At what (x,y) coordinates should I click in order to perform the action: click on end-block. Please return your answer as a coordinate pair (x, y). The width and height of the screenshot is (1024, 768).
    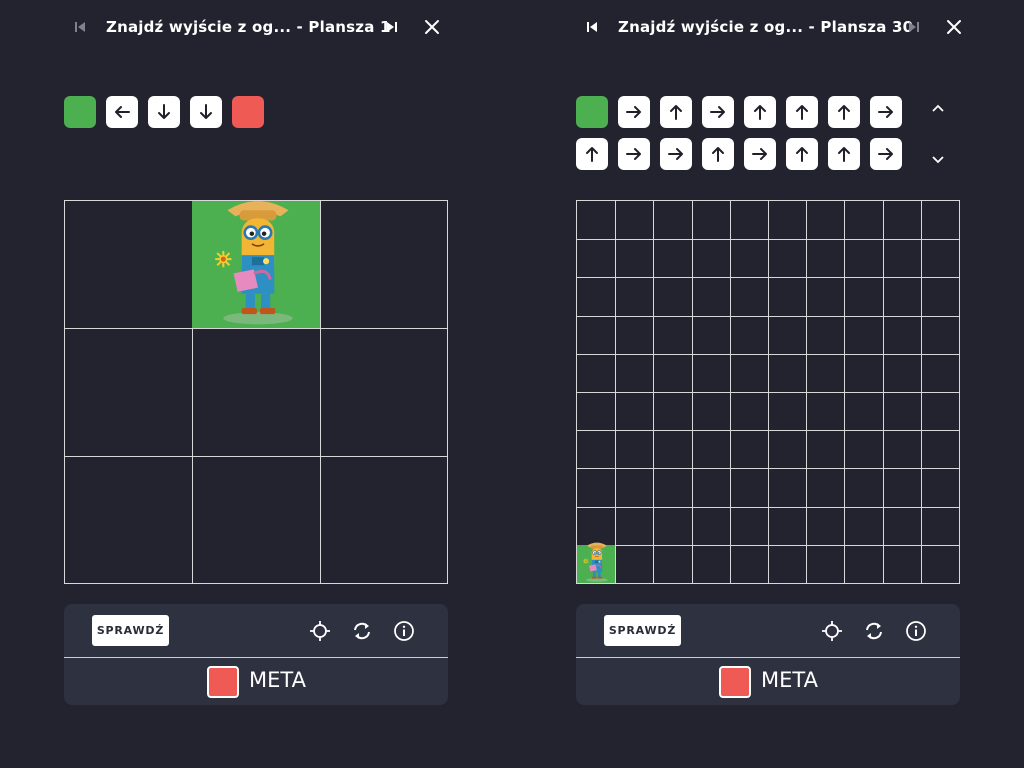
    Looking at the image, I should click on (248, 112).